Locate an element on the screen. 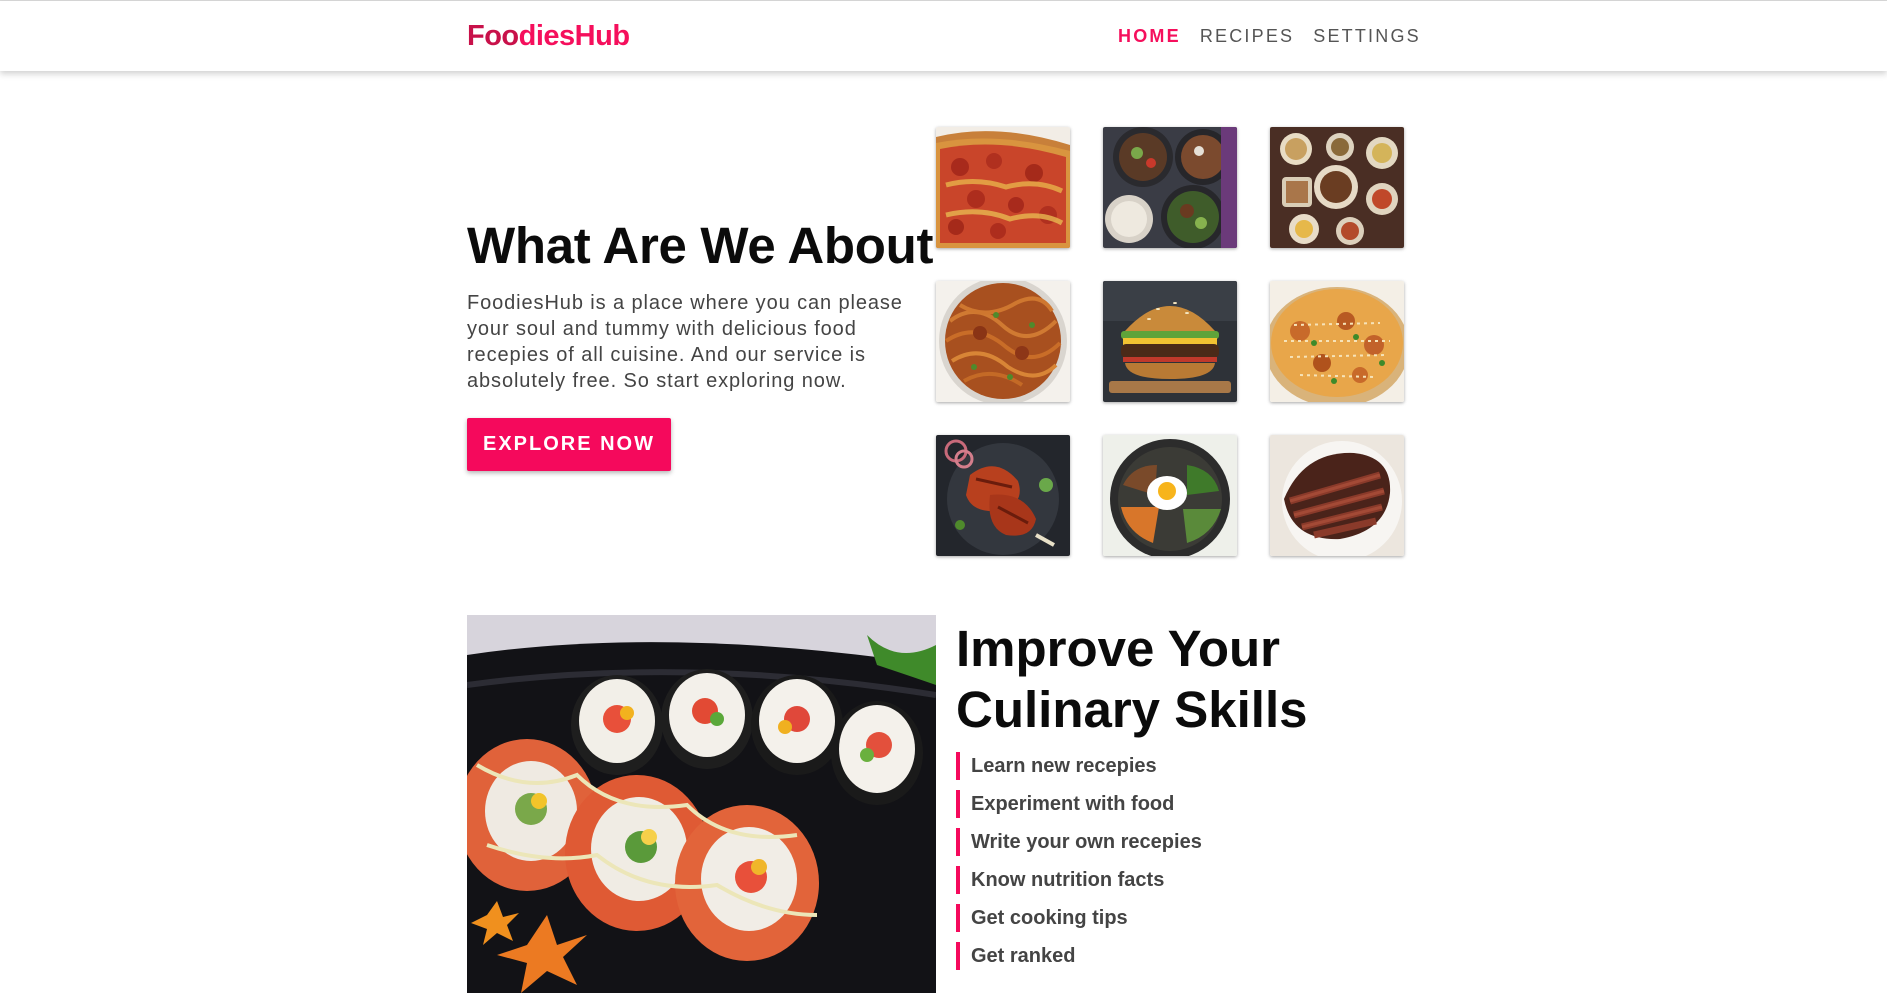 The height and width of the screenshot is (993, 1887). skill-item: Get cooking tips is located at coordinates (1079, 918).